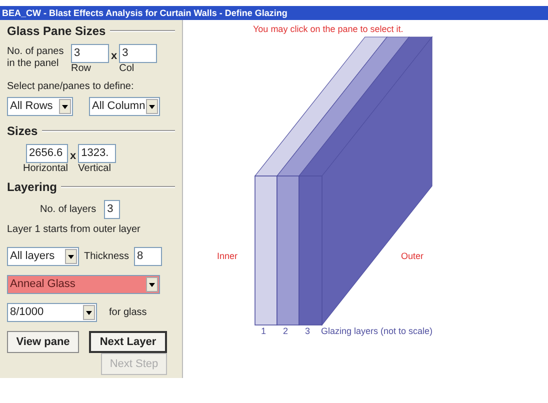 This screenshot has width=548, height=403. Describe the element at coordinates (40, 106) in the screenshot. I see `dropdown: All Rows` at that location.